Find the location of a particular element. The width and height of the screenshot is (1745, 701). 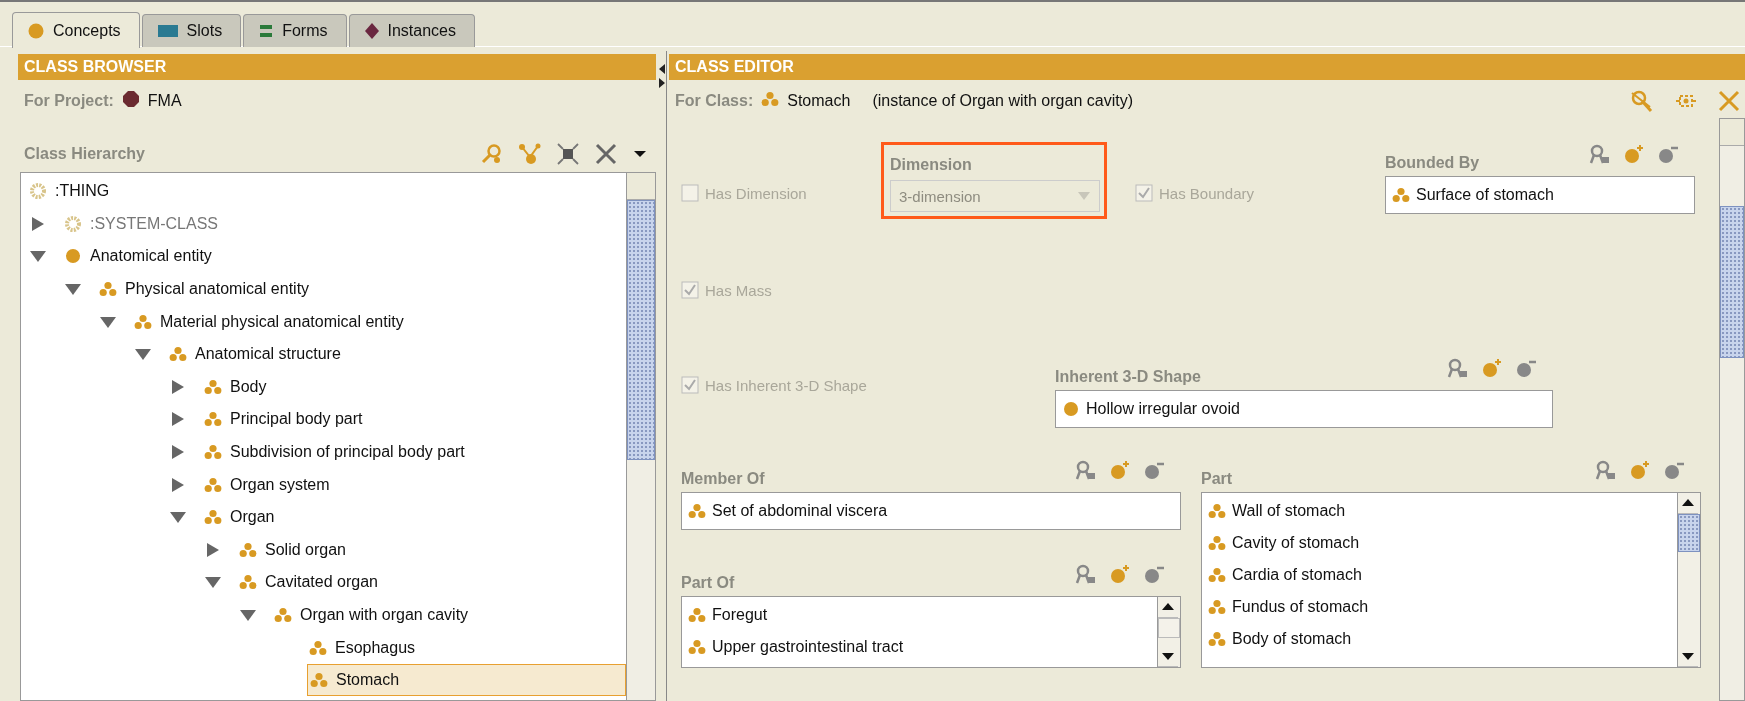

panel-header: CLASS EDITOR is located at coordinates (1207, 67).